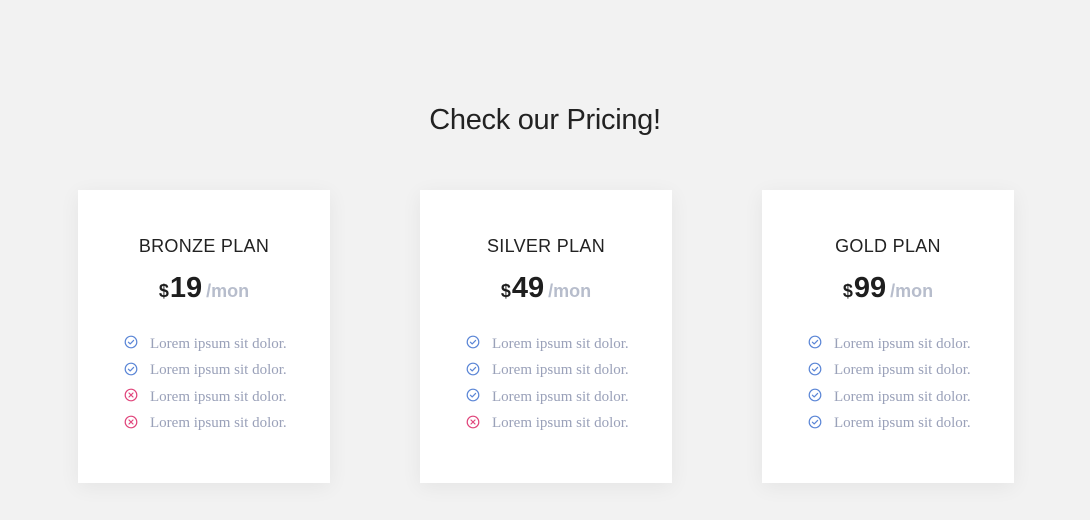  I want to click on price: $99/mon, so click(888, 288).